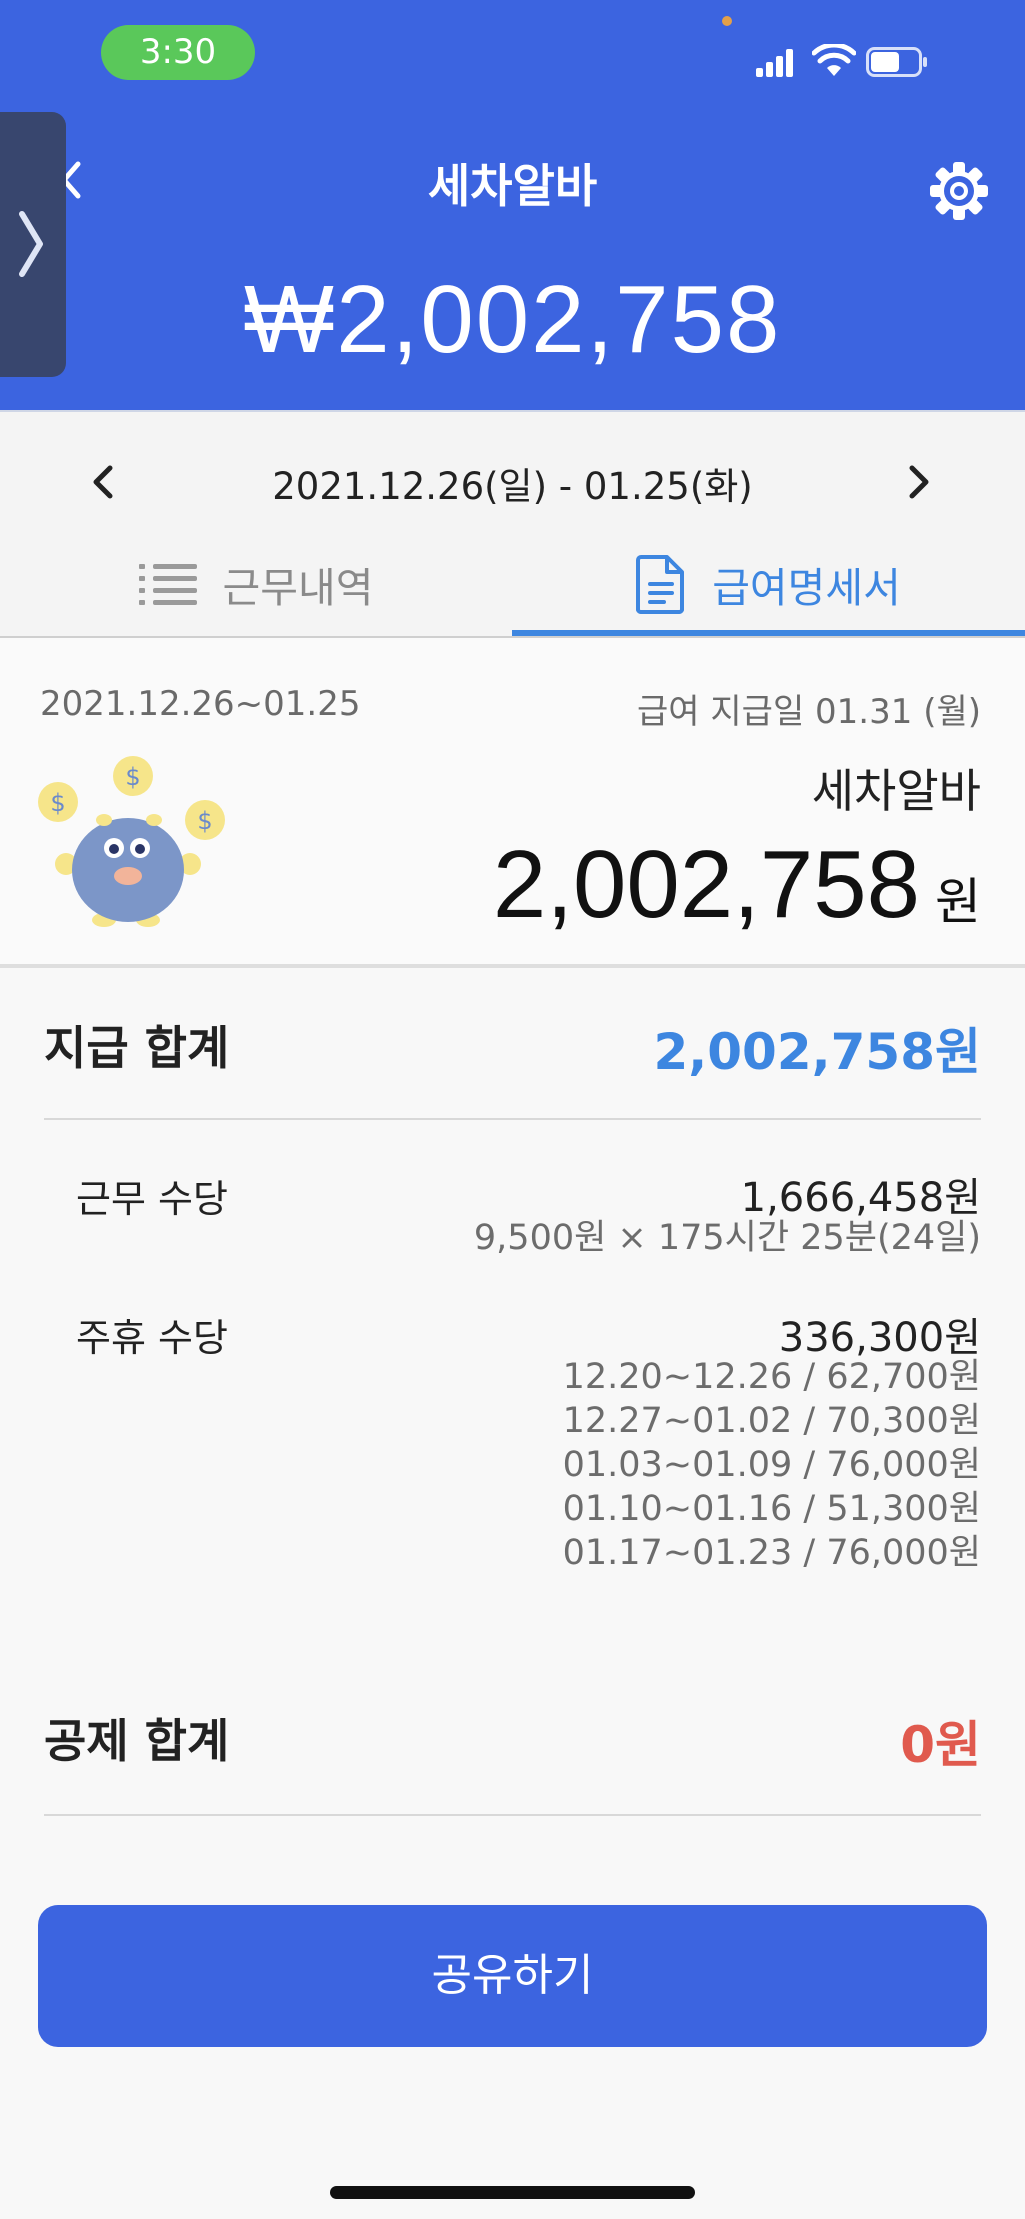 The image size is (1025, 2219). What do you see at coordinates (771, 1553) in the screenshot?
I see `weekly-holiday-detail: 01.17~01.23 / 76,000원` at bounding box center [771, 1553].